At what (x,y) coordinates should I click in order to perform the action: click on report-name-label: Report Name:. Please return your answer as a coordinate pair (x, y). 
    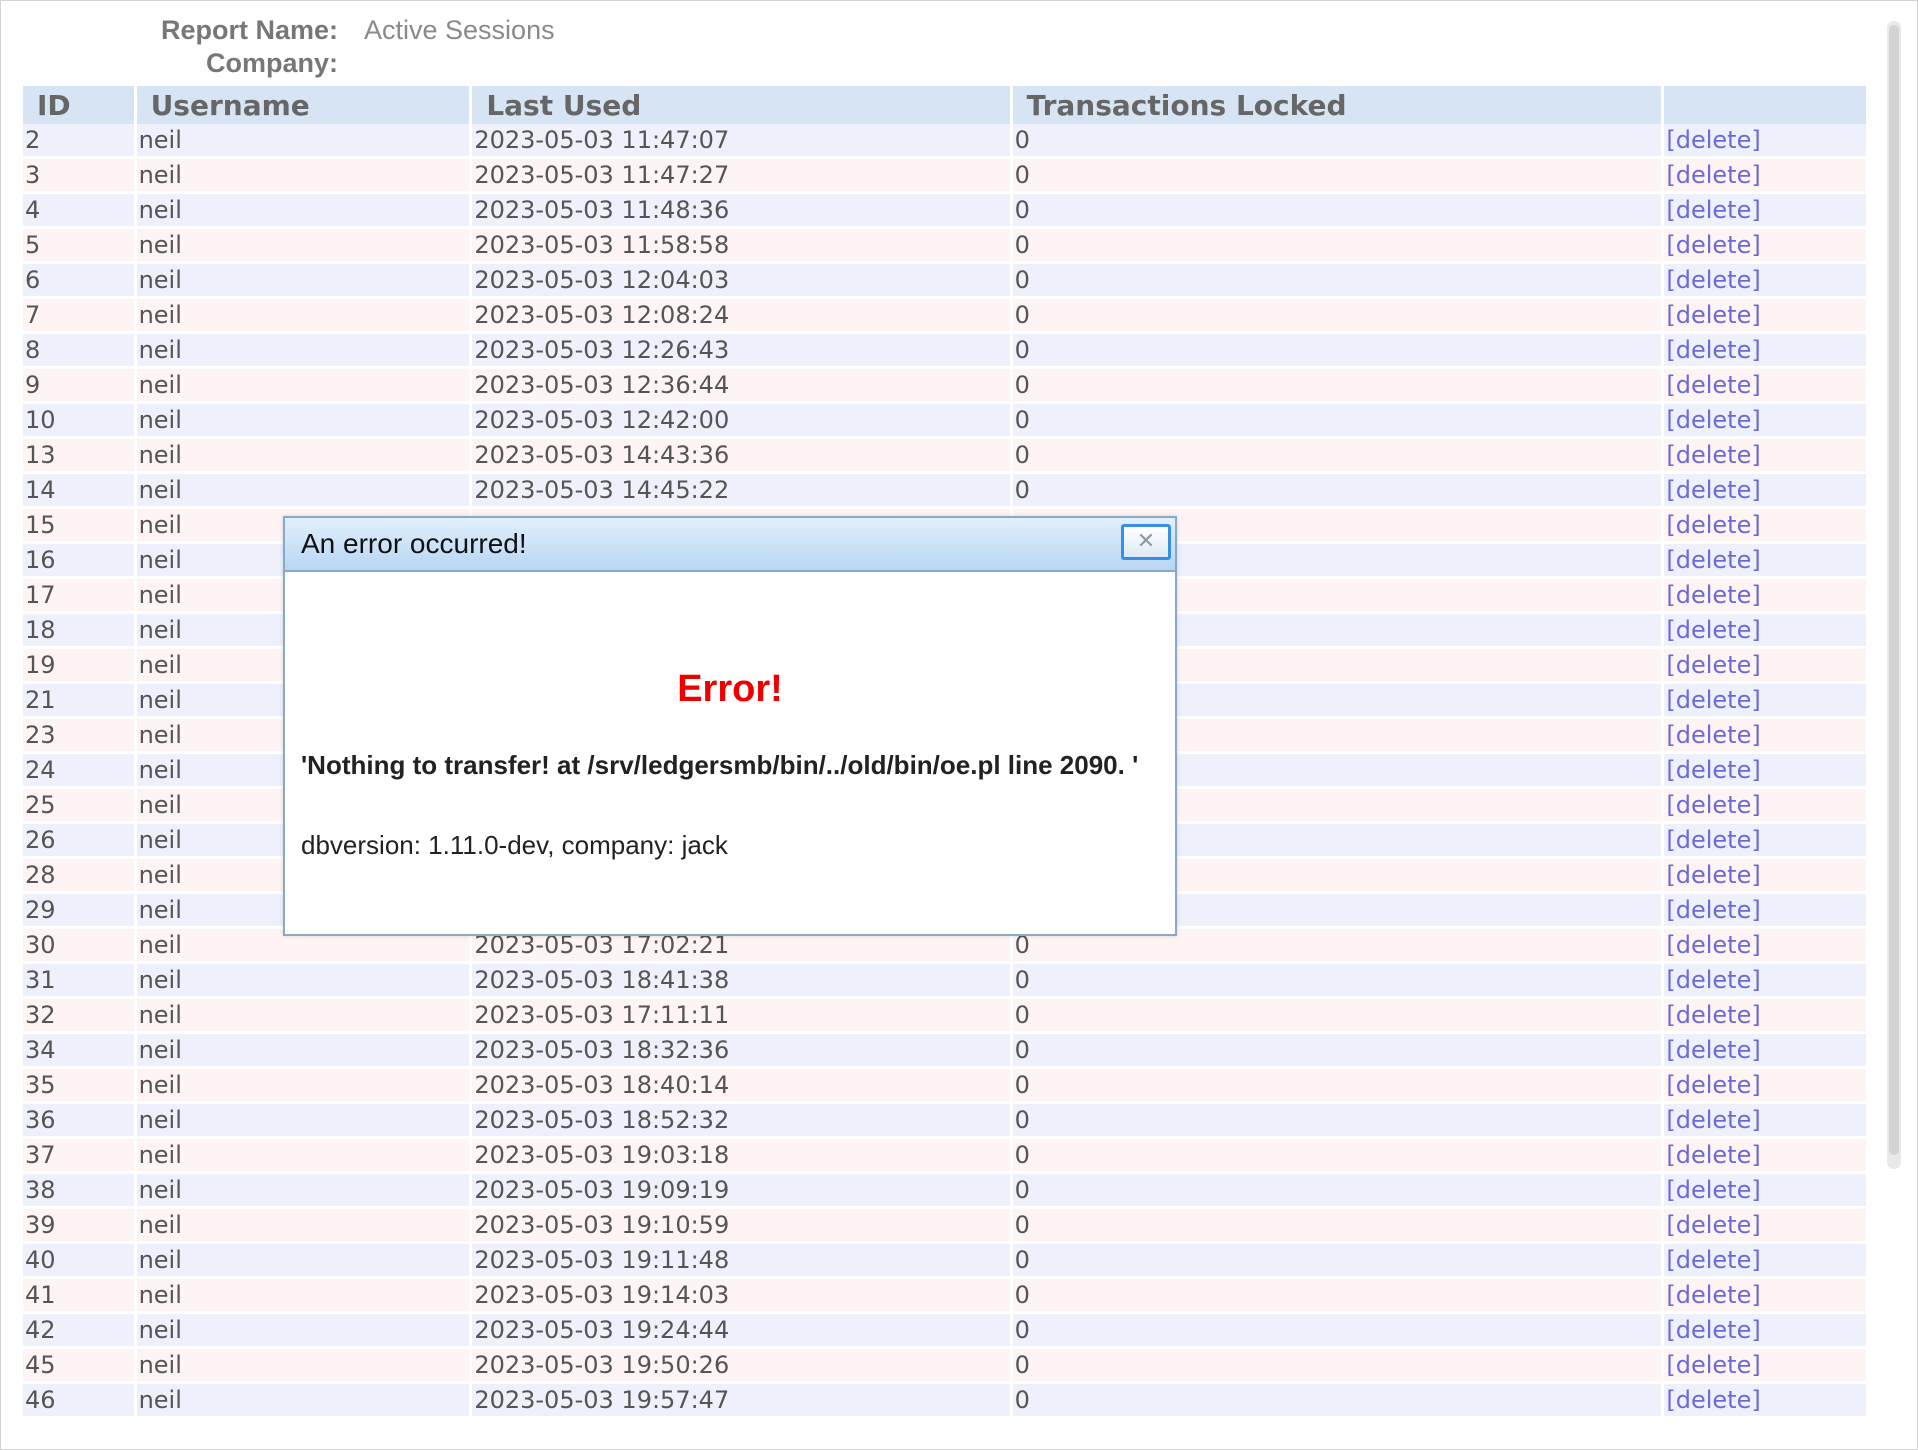
    Looking at the image, I should click on (249, 30).